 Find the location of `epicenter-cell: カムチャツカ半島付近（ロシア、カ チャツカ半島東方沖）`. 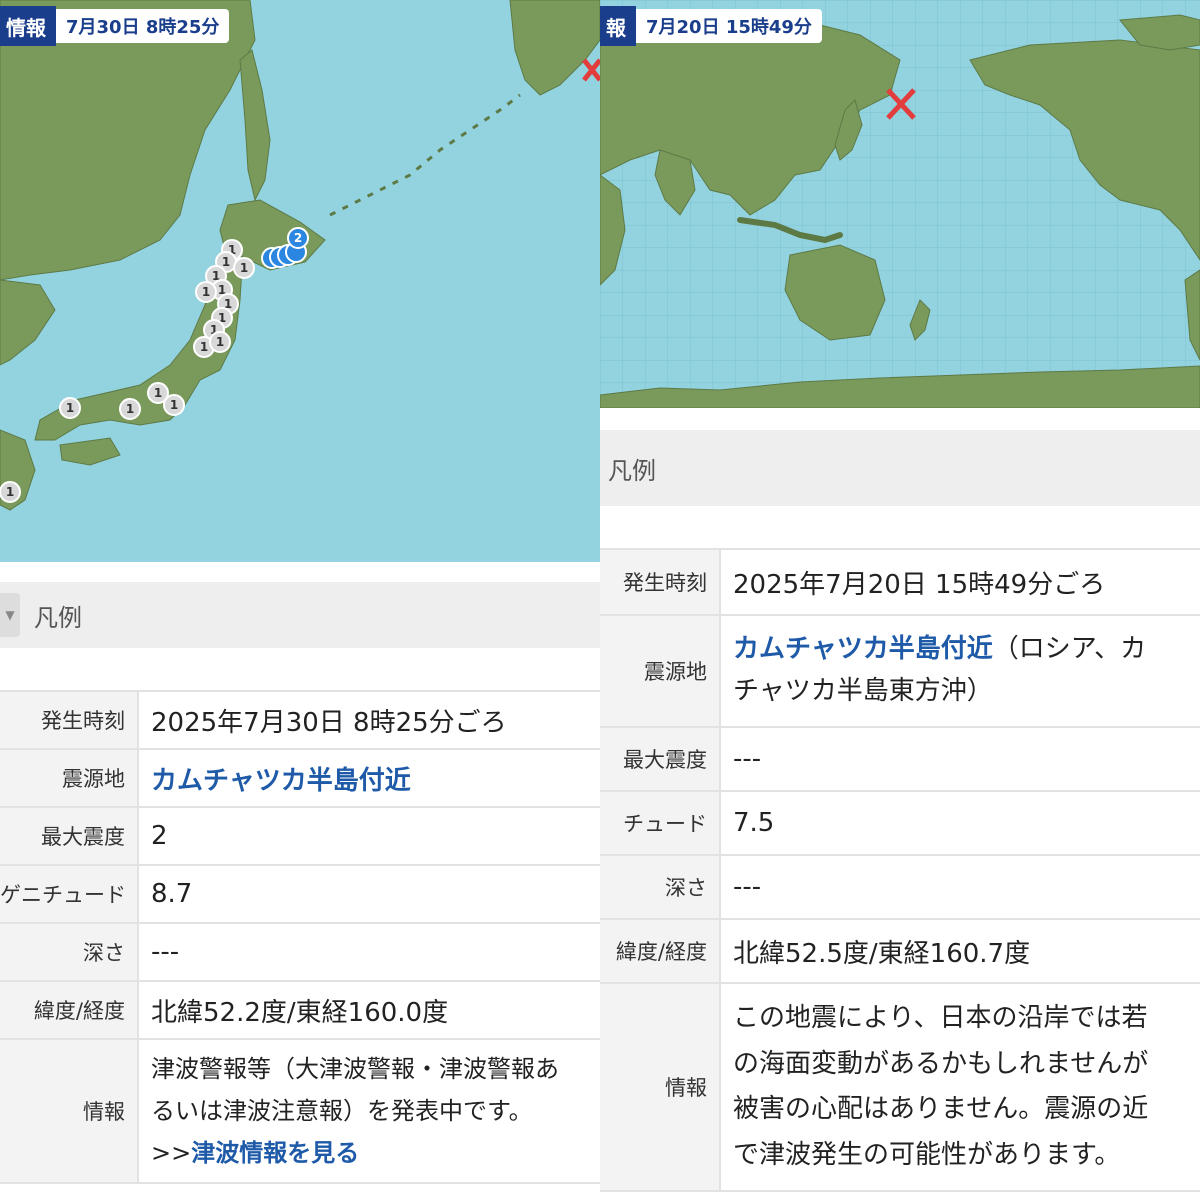

epicenter-cell: カムチャツカ半島付近（ロシア、カ チャツカ半島東方沖） is located at coordinates (960, 671).